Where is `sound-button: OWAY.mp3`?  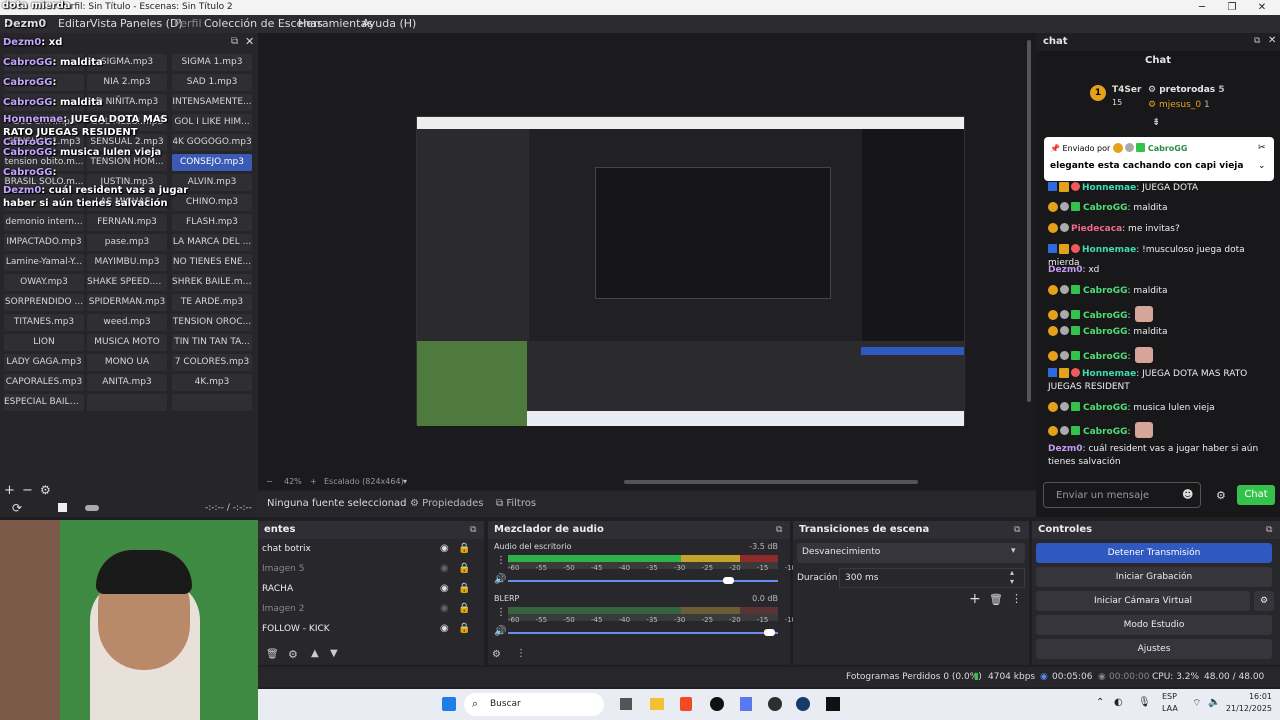 sound-button: OWAY.mp3 is located at coordinates (44, 282).